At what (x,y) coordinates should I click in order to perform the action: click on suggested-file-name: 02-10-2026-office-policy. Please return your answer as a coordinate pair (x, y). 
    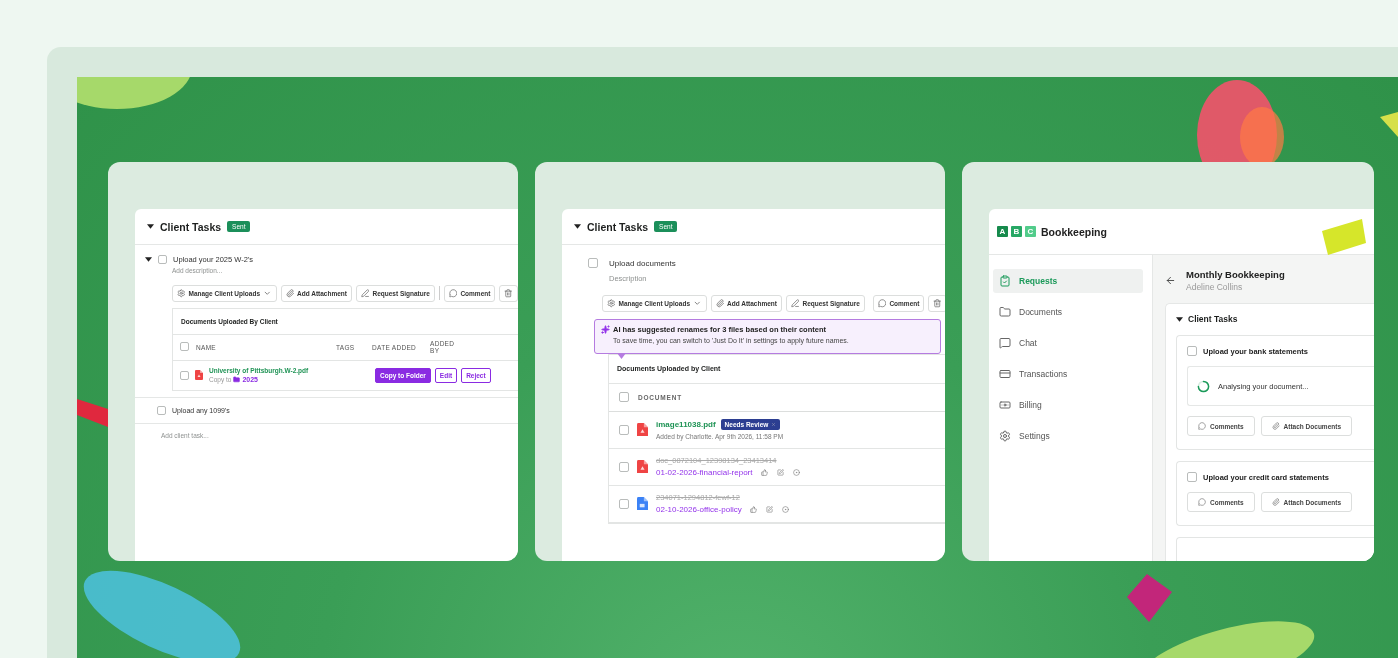
    Looking at the image, I should click on (699, 509).